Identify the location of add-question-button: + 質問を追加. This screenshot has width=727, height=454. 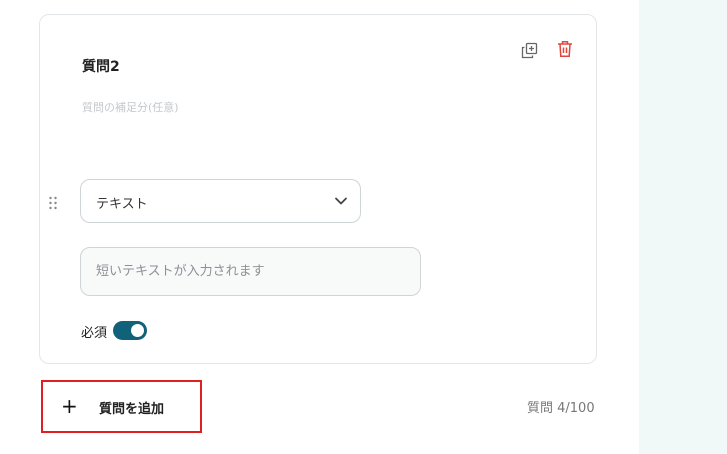
(121, 406).